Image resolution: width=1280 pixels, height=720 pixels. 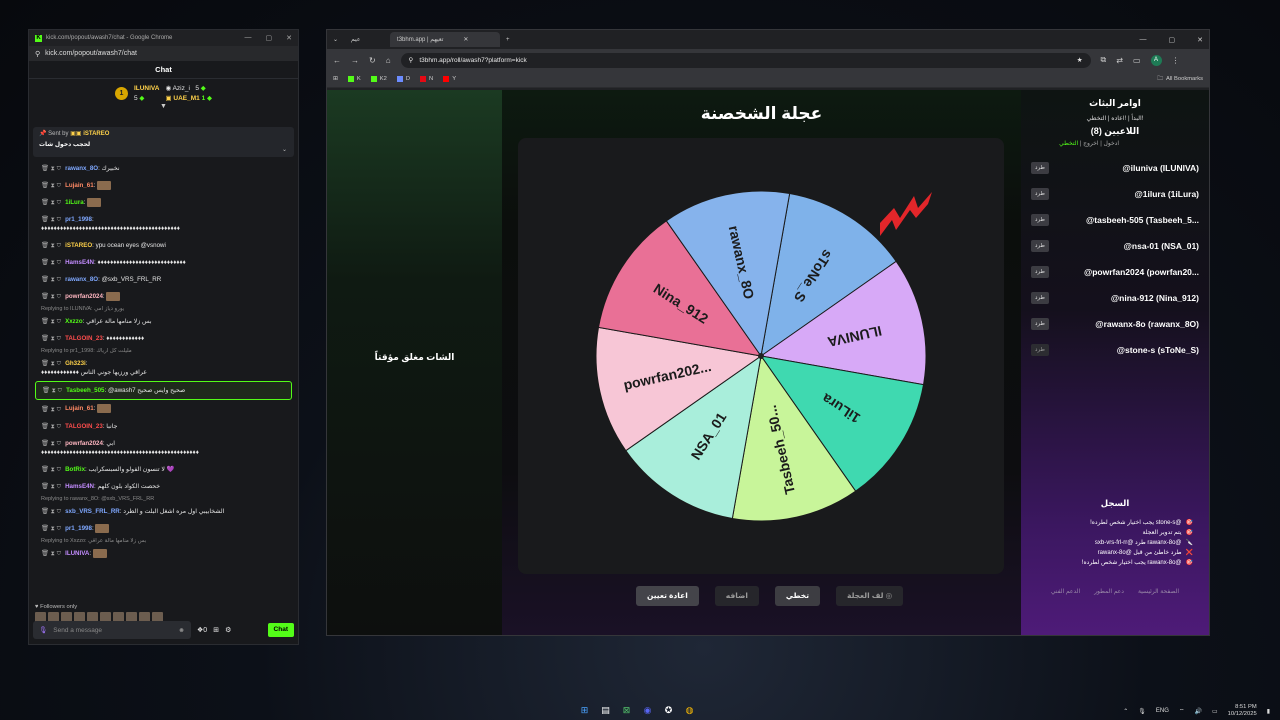 What do you see at coordinates (163, 279) in the screenshot?
I see `chat-message: 🗑 ⧗ ⛉ rawanx_8O: @sxb_VRS_FRL_RR` at bounding box center [163, 279].